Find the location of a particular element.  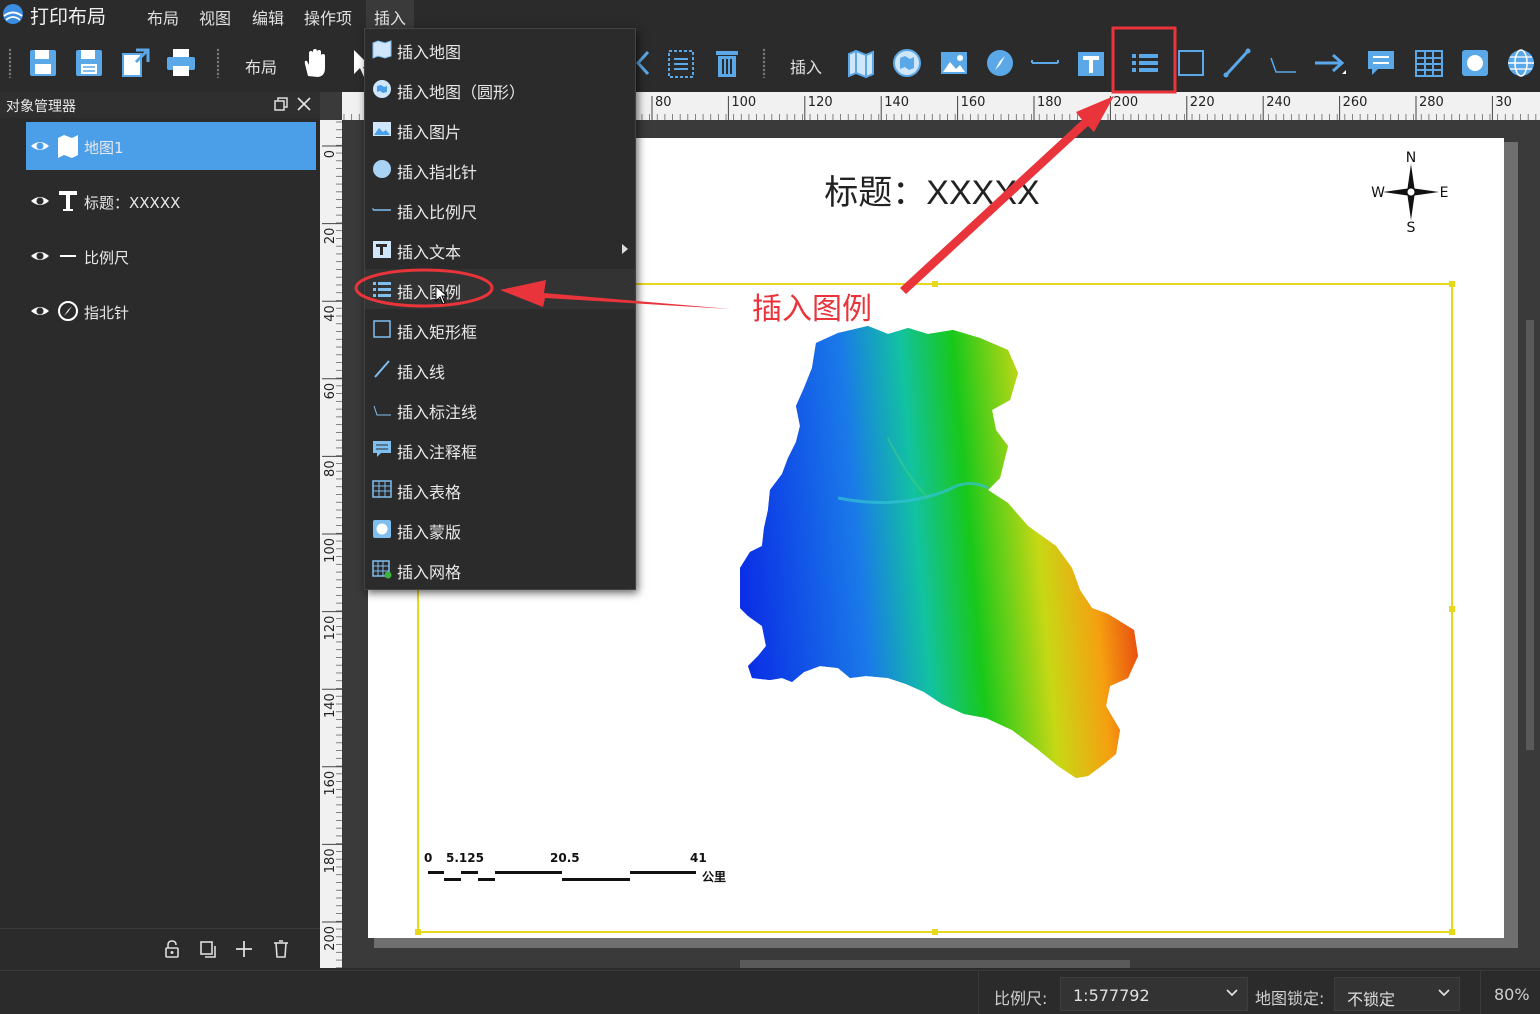

lock-icon is located at coordinates (172, 949).